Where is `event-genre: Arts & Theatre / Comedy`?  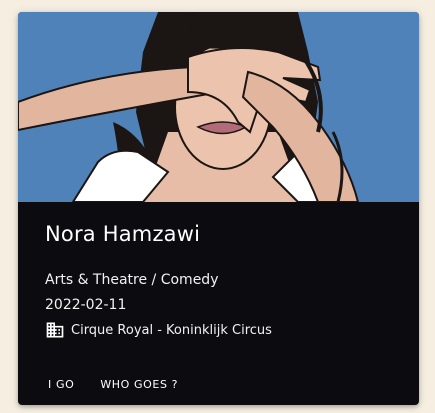
event-genre: Arts & Theatre / Comedy is located at coordinates (132, 280).